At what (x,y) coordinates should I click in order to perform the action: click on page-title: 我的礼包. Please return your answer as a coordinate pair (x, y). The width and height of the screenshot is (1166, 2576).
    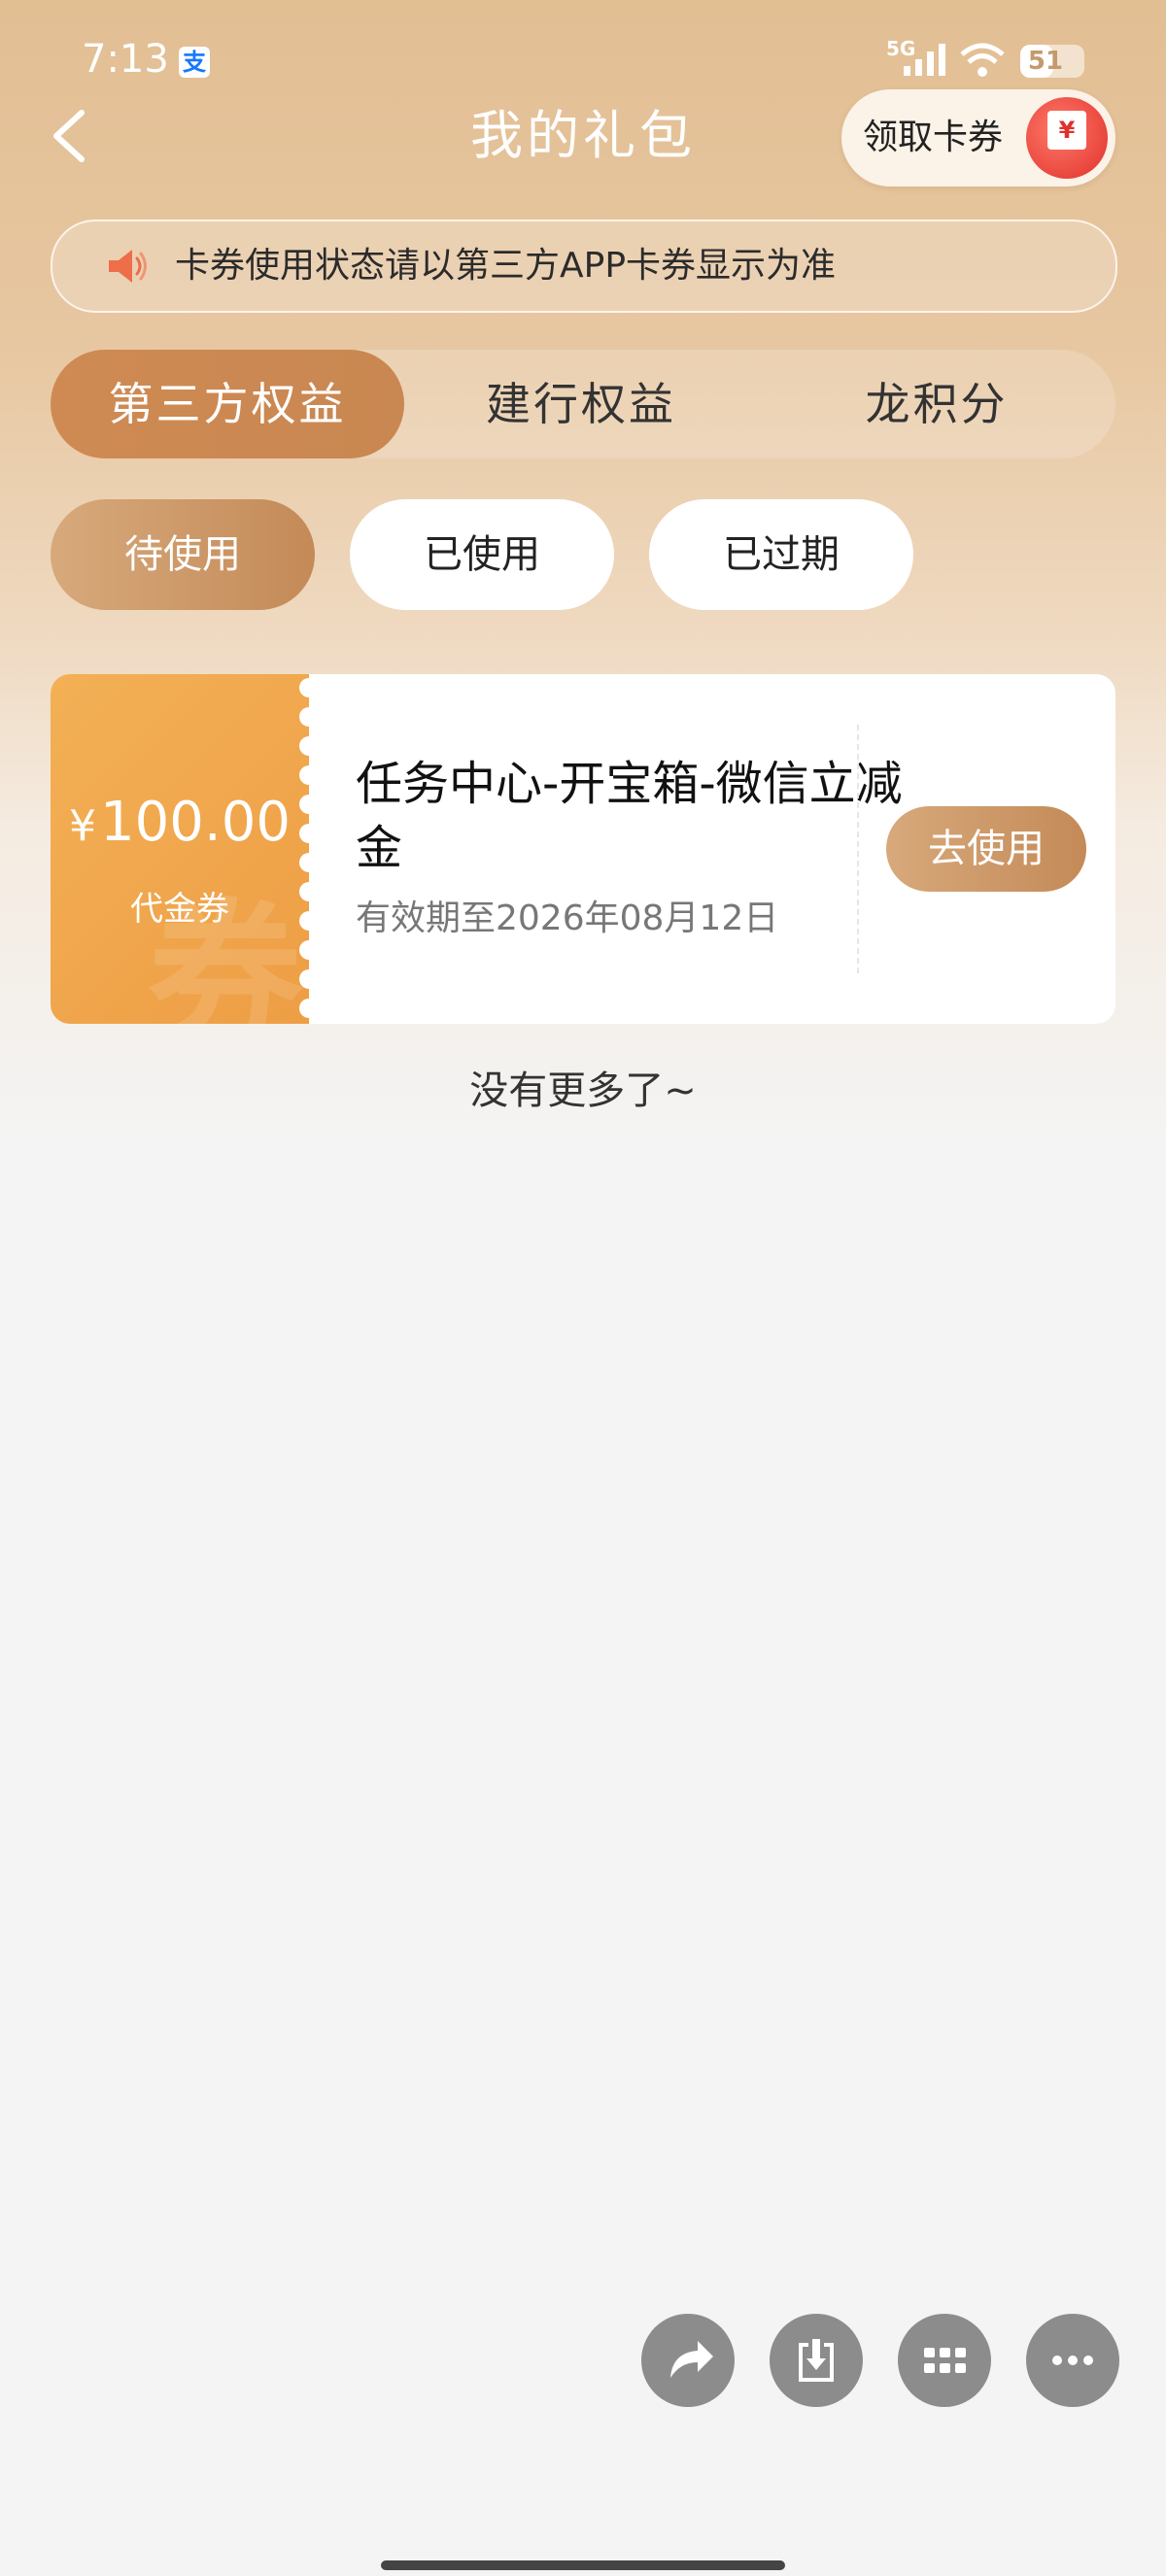
    Looking at the image, I should click on (583, 135).